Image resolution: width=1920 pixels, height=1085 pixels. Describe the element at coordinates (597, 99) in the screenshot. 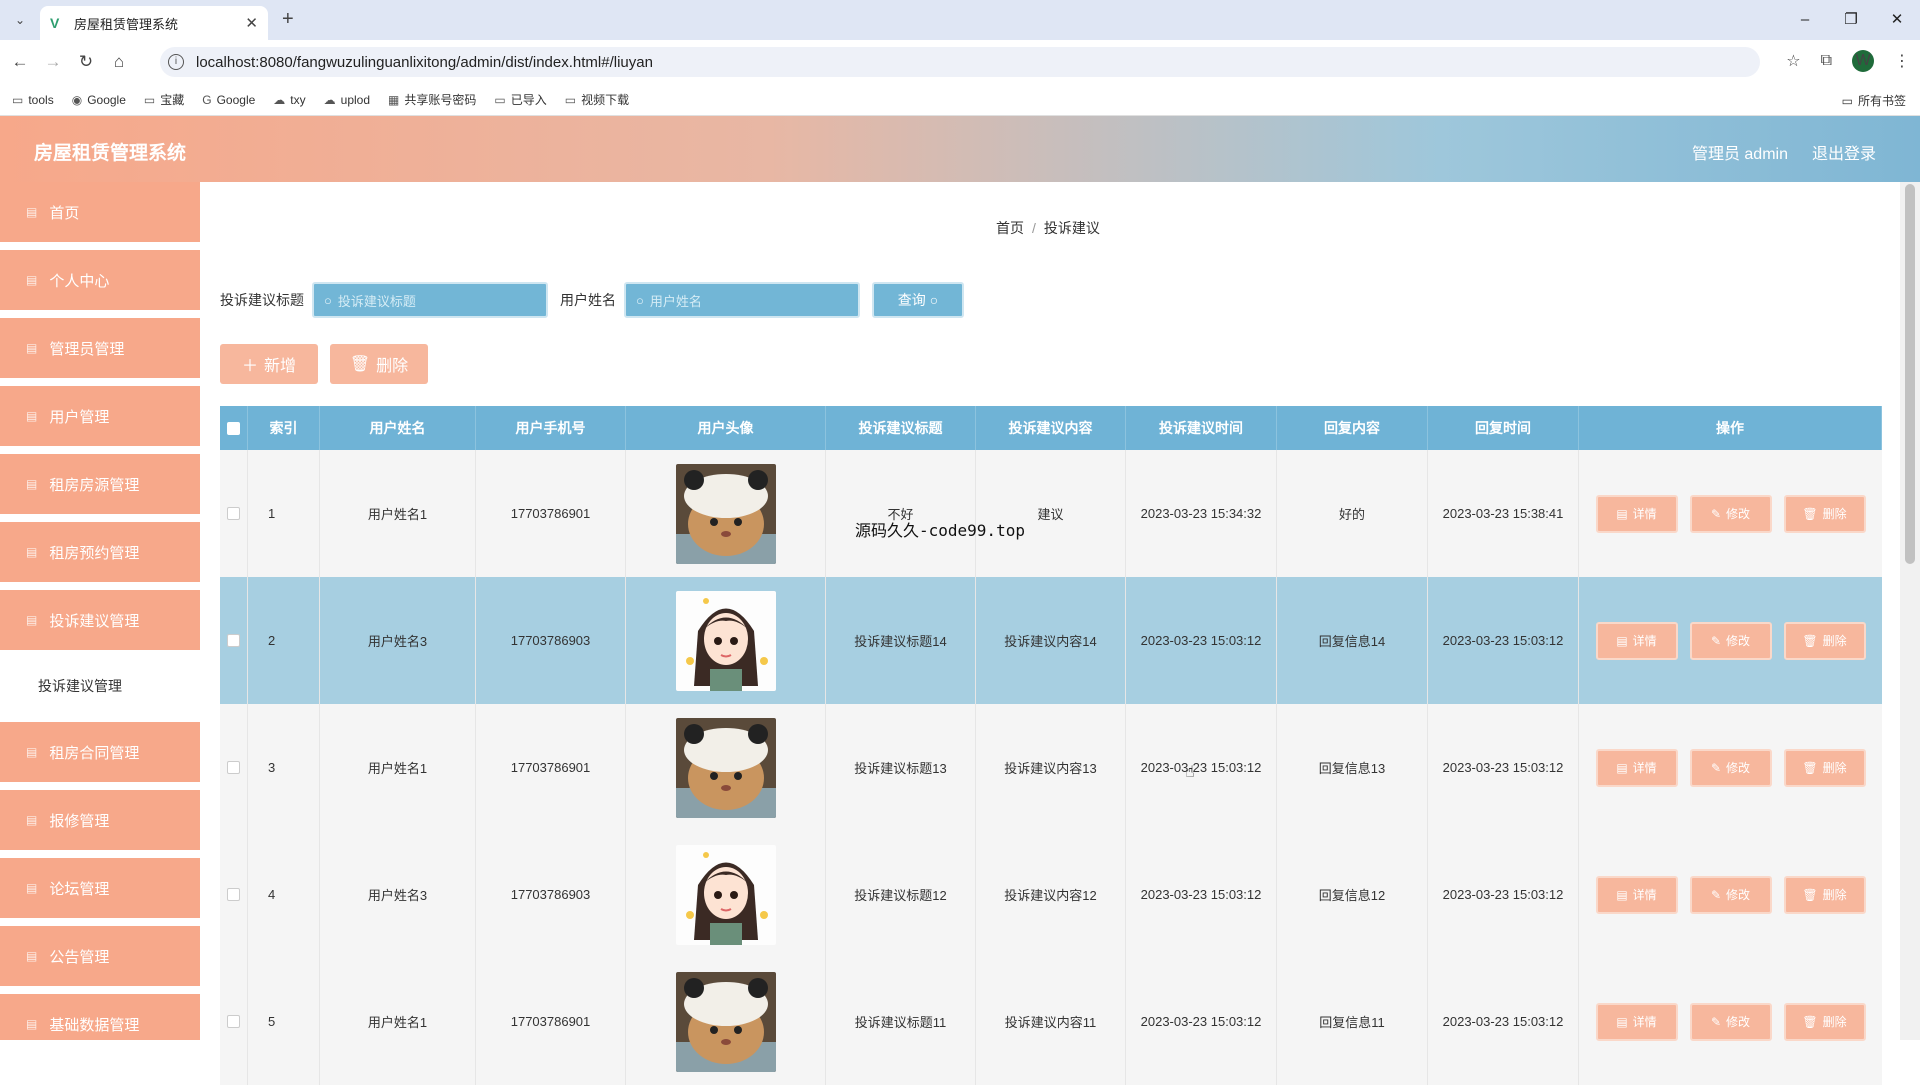

I see `bookmark-item: ▭ 视频下载` at that location.